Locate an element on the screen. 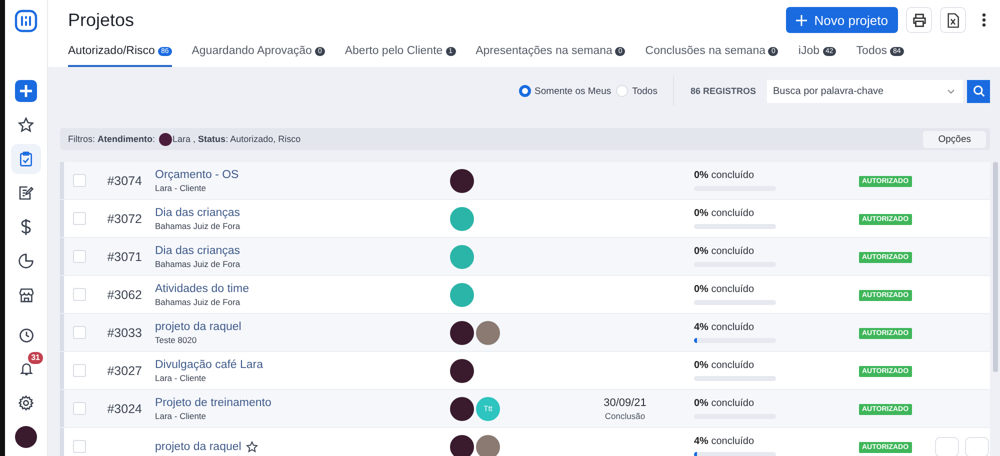 This screenshot has height=456, width=1000. scrollbar is located at coordinates (995, 267).